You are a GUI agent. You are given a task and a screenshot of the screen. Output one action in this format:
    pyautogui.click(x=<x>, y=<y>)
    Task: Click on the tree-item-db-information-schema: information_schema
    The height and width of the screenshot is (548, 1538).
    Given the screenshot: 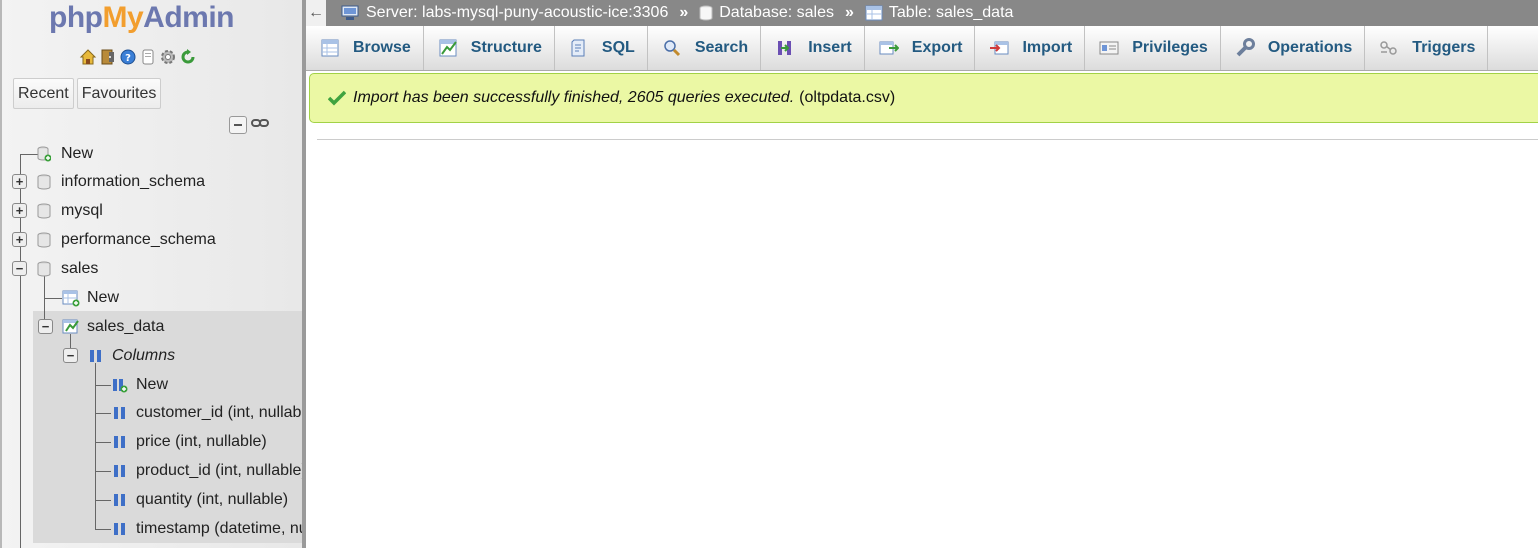 What is the action you would take?
    pyautogui.click(x=121, y=182)
    